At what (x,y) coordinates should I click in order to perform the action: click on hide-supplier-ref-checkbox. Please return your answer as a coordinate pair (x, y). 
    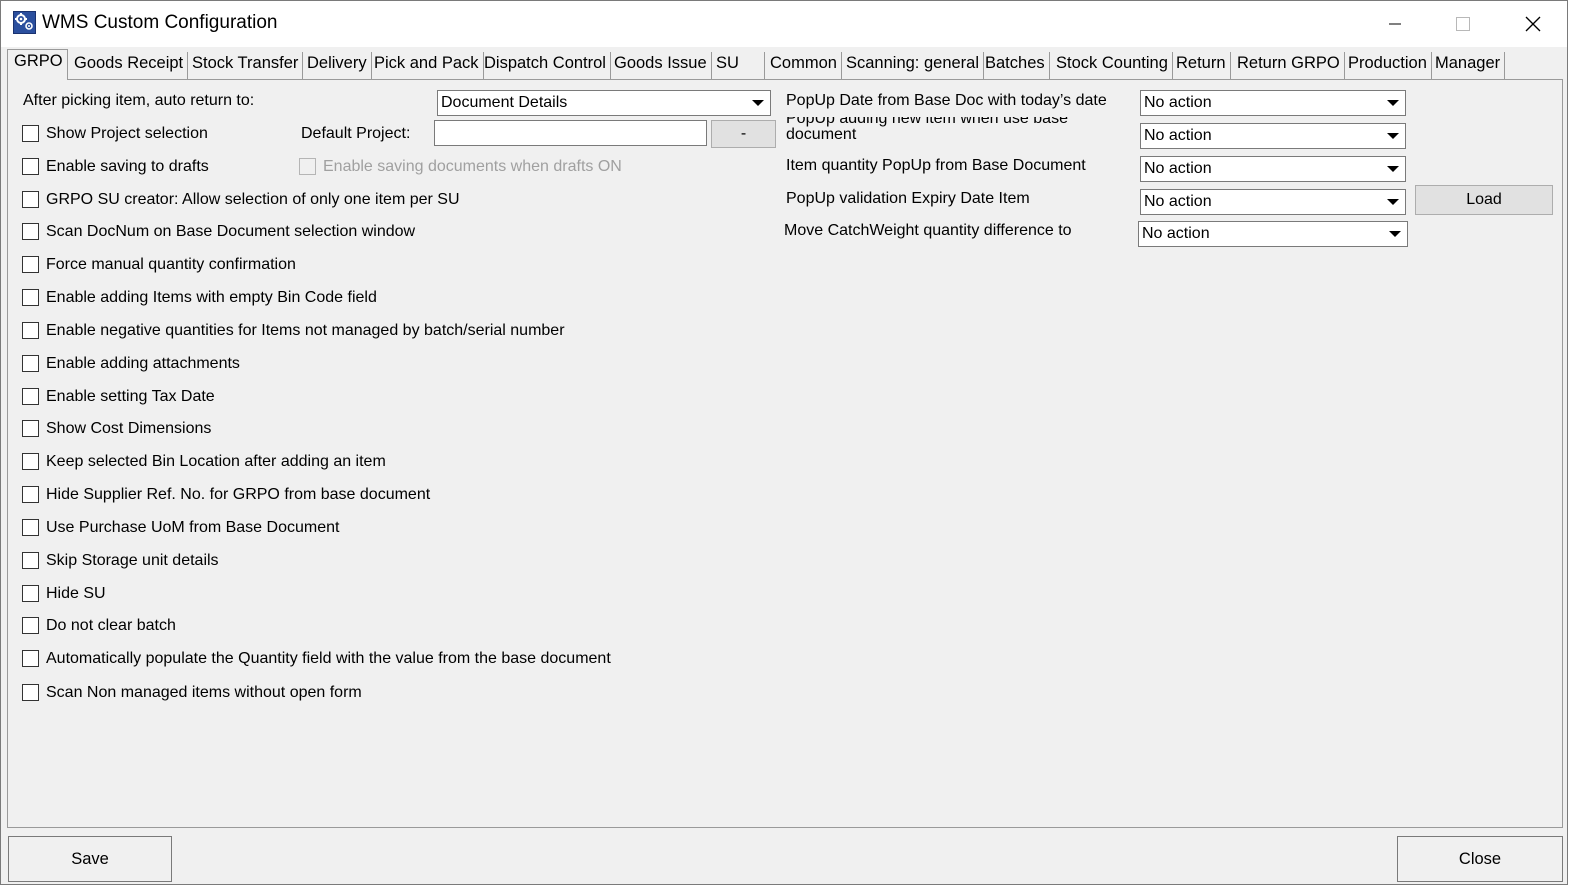
    Looking at the image, I should click on (30, 494).